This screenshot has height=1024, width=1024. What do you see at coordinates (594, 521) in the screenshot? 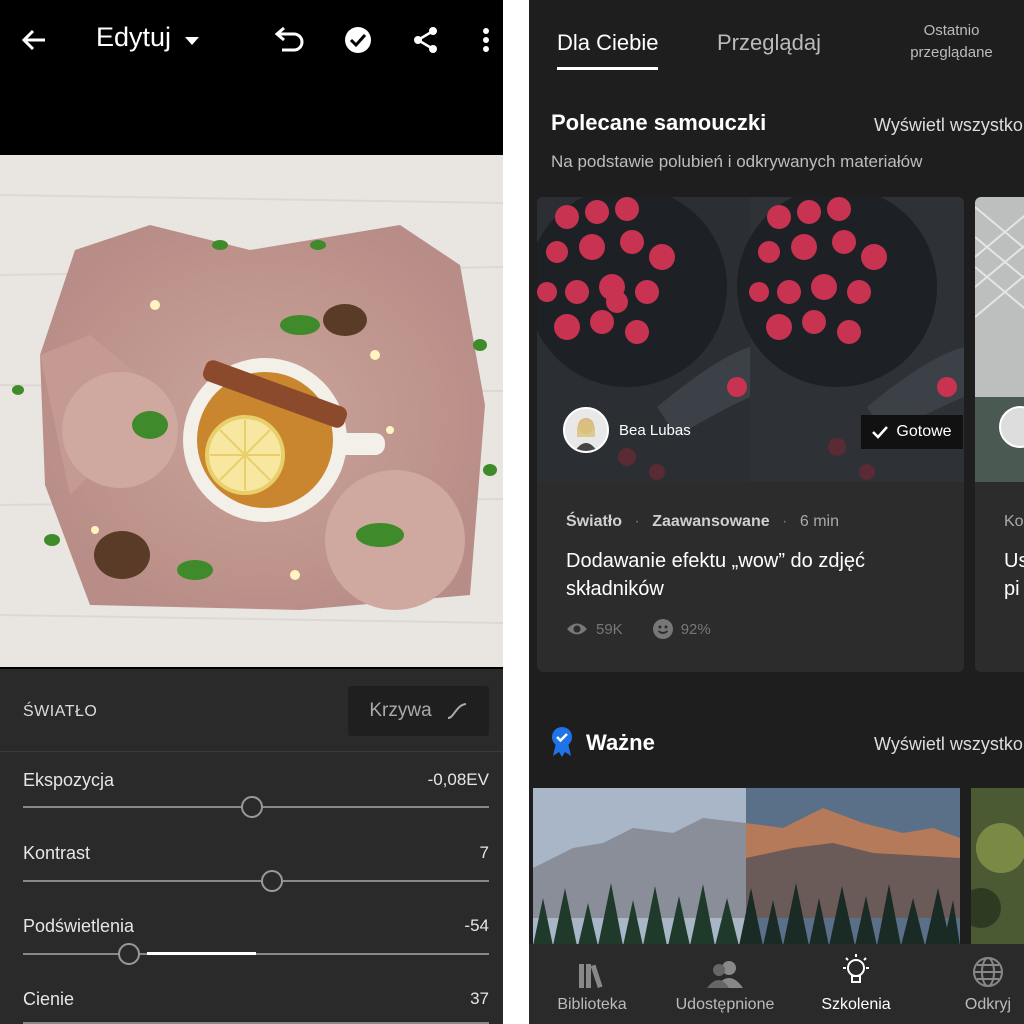
I see `tutorial-category: Światło` at bounding box center [594, 521].